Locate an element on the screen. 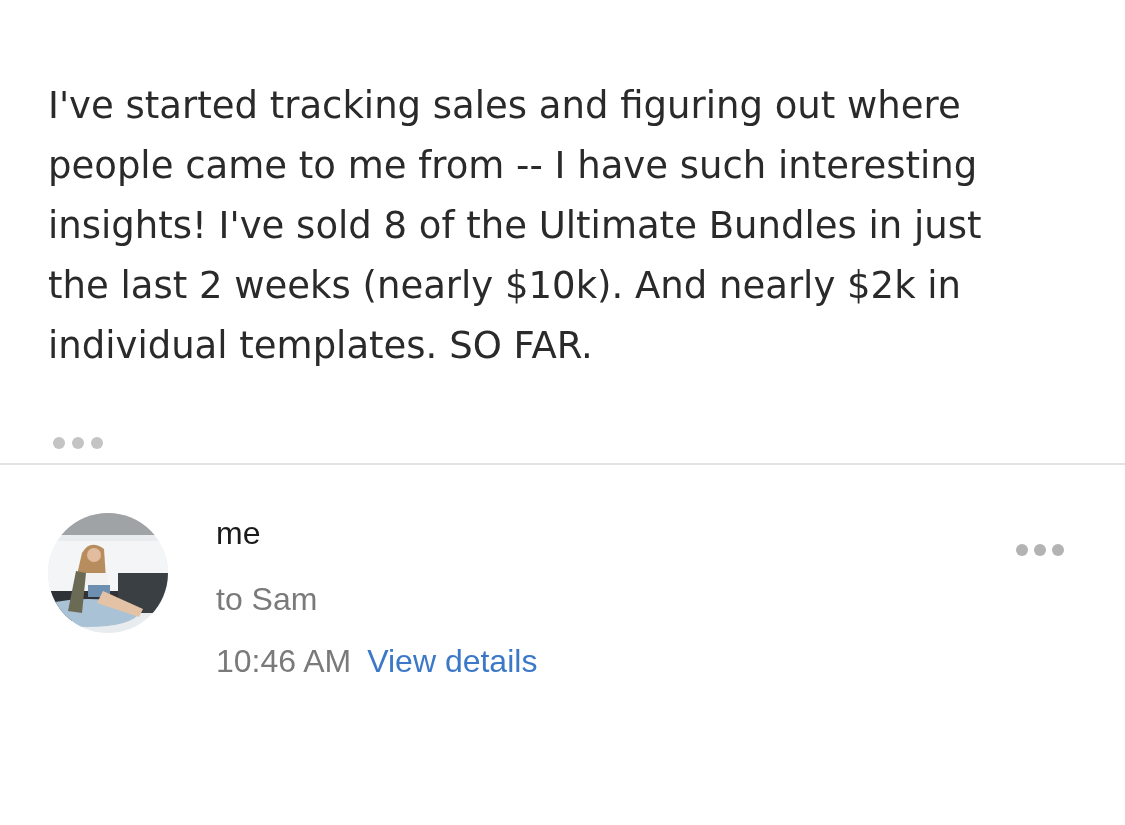 The image size is (1125, 825). recipient-text: to Sam is located at coordinates (267, 599).